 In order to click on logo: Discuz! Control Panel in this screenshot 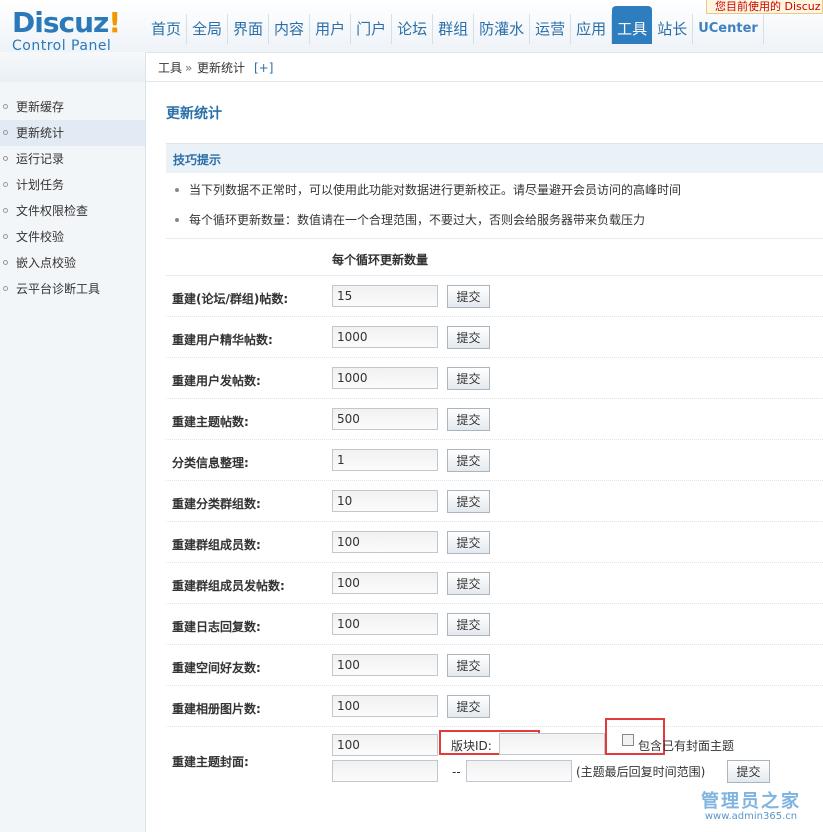, I will do `click(79, 30)`.